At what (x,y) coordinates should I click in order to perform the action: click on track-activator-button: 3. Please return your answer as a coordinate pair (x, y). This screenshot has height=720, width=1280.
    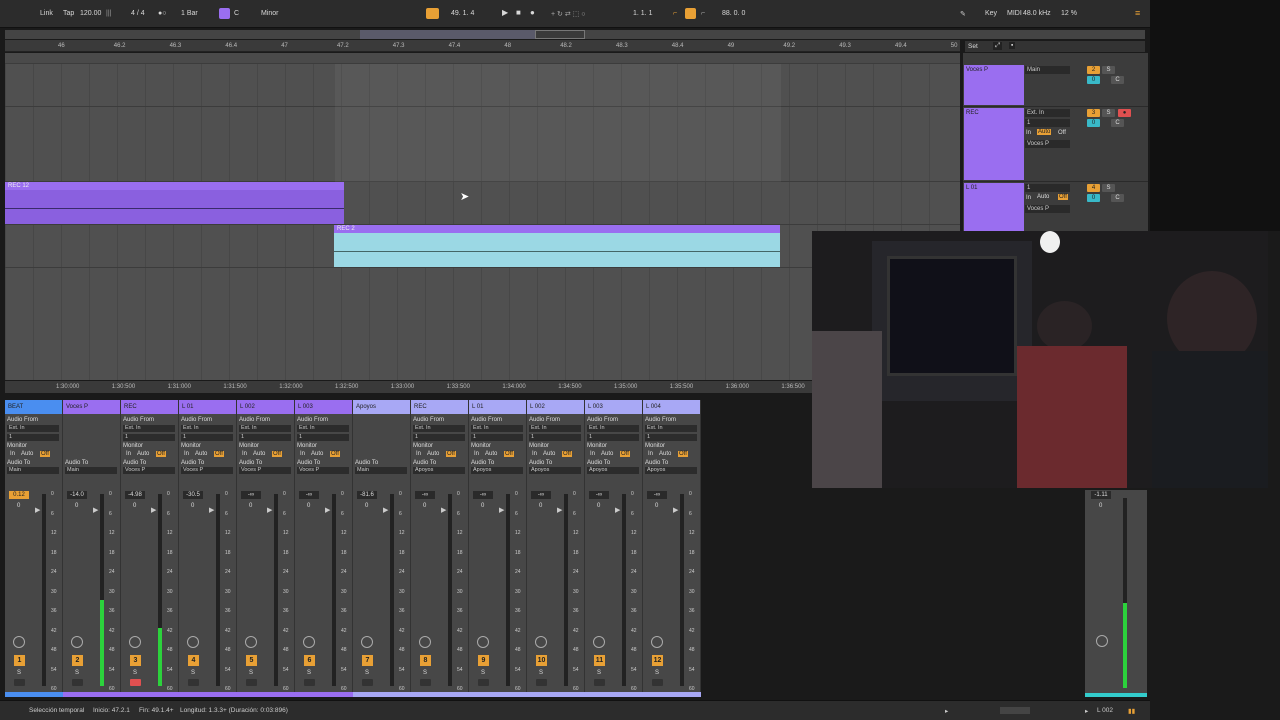
    Looking at the image, I should click on (135, 660).